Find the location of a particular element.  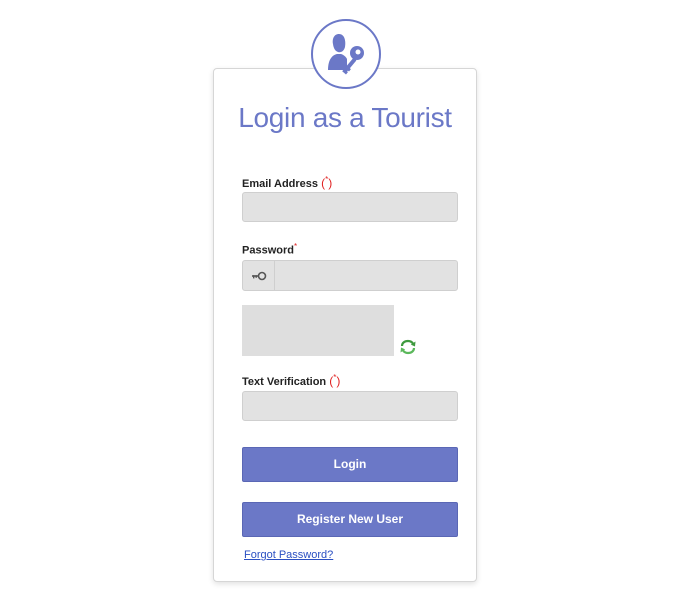

verification-required-indicator: (*) is located at coordinates (335, 380).